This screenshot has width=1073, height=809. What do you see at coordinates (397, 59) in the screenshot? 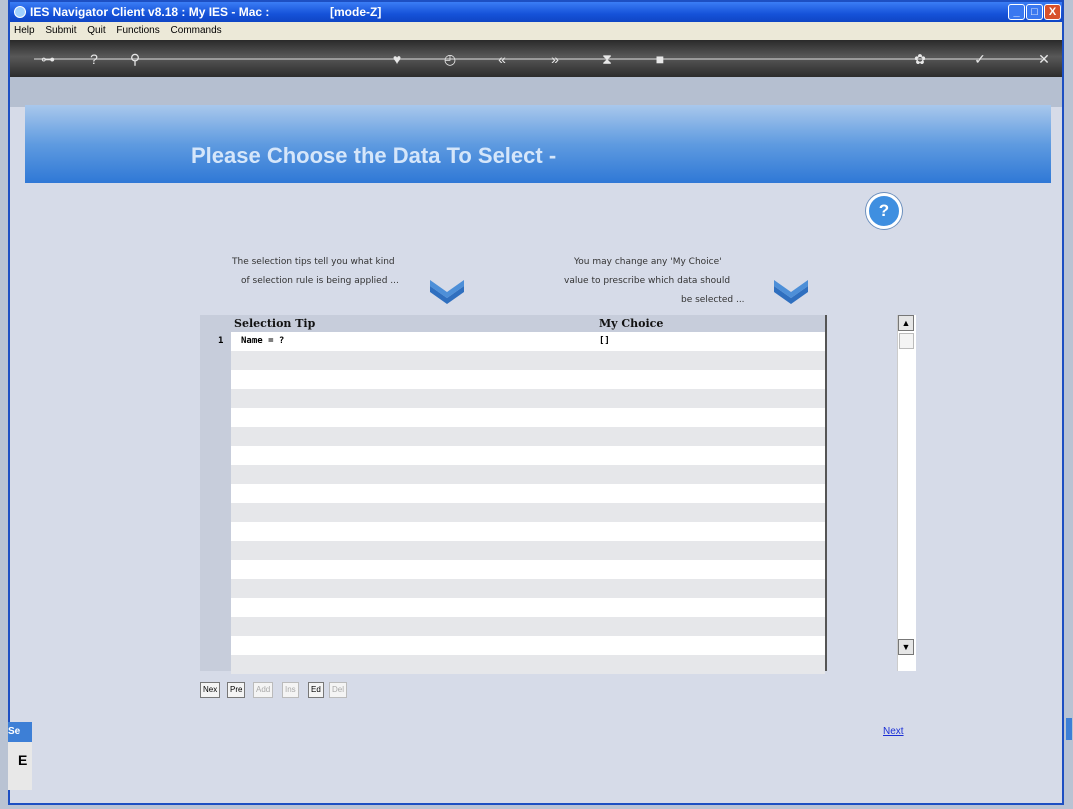
I see `heart-icon: ♥` at bounding box center [397, 59].